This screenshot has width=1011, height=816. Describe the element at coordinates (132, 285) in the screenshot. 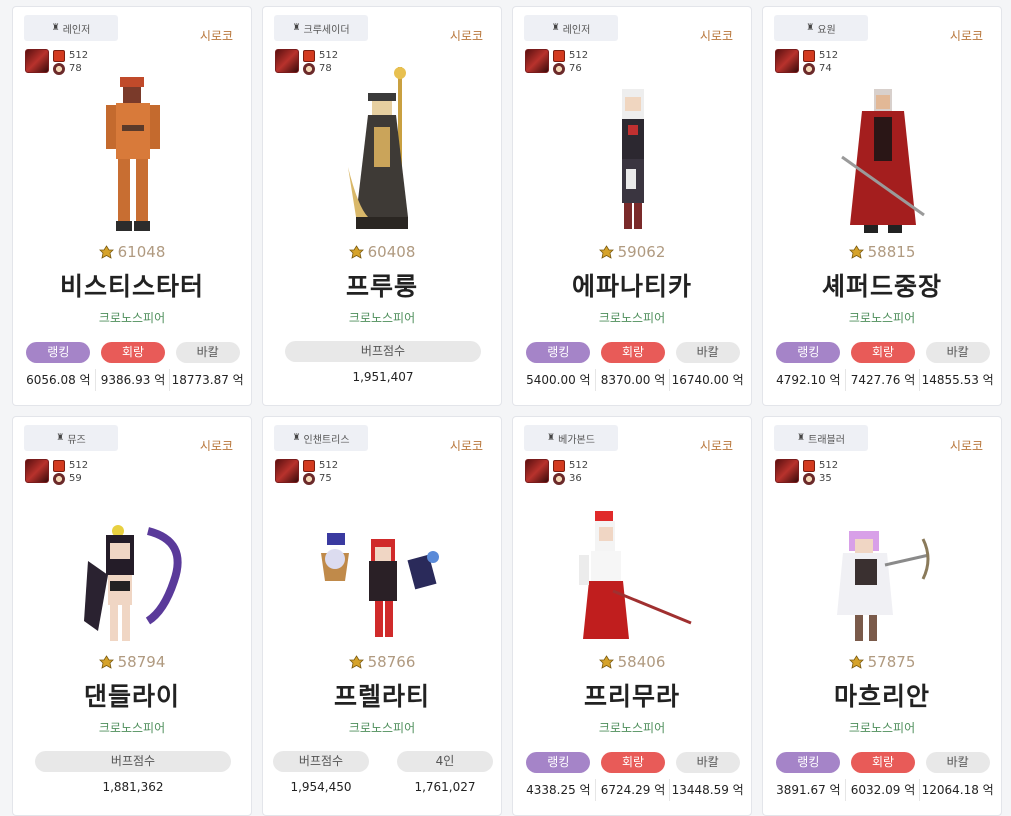

I see `character-name: 비스티스타터` at that location.